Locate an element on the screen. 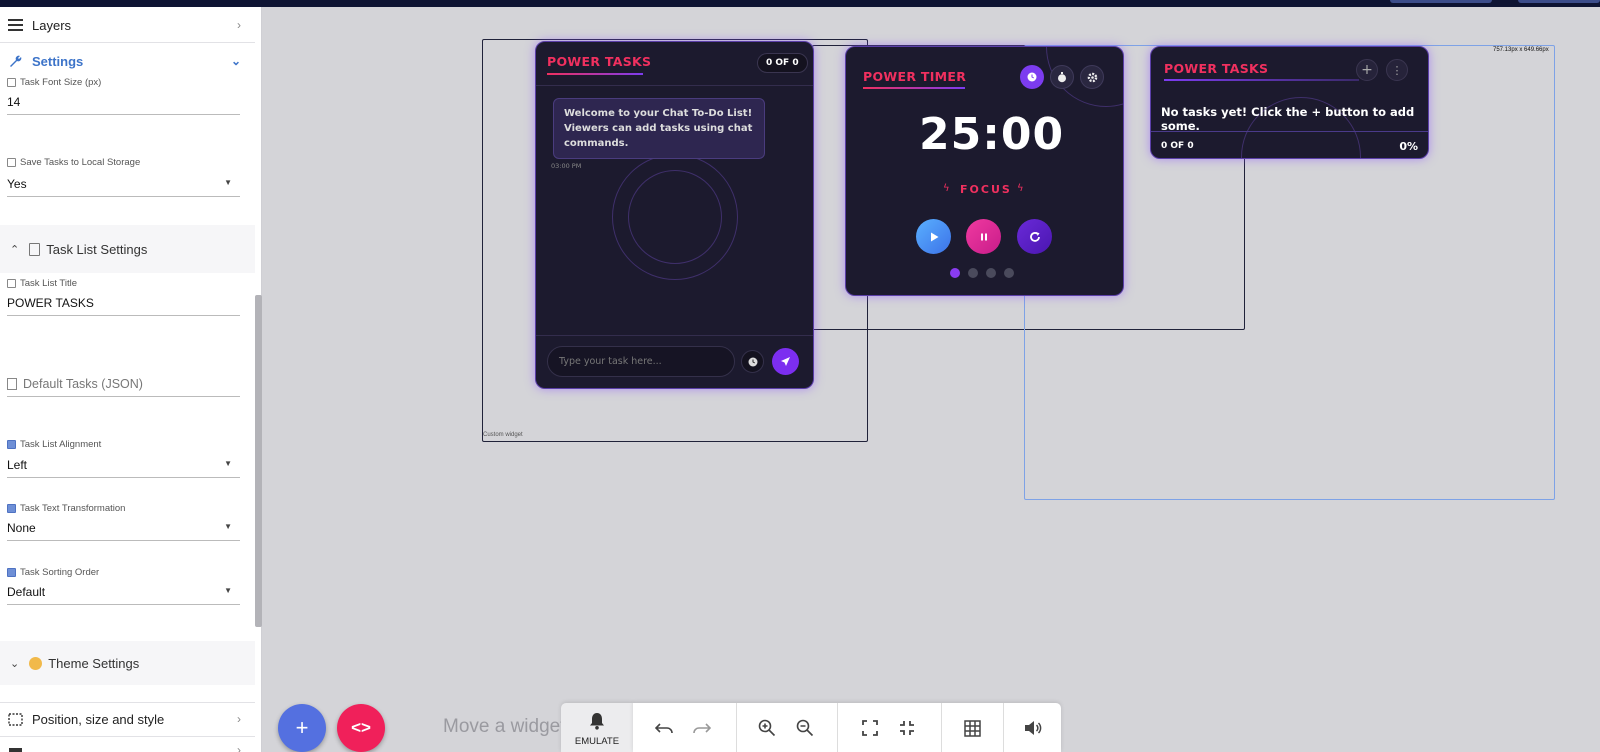 The width and height of the screenshot is (1600, 752). chevron-right-icon: › is located at coordinates (239, 25).